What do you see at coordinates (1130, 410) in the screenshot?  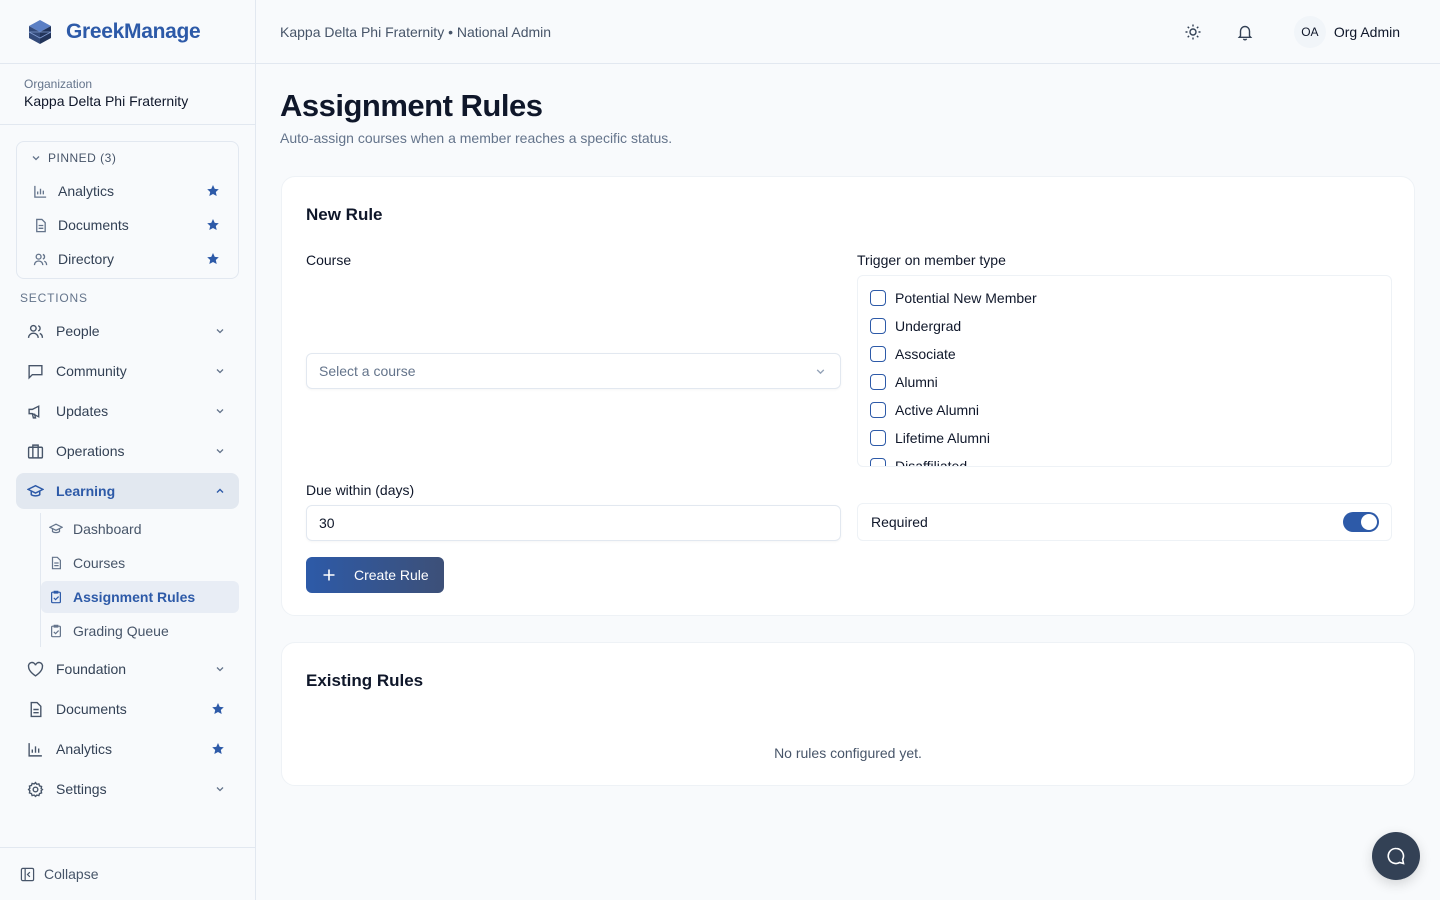 I see `member-type-option: Active Alumni` at bounding box center [1130, 410].